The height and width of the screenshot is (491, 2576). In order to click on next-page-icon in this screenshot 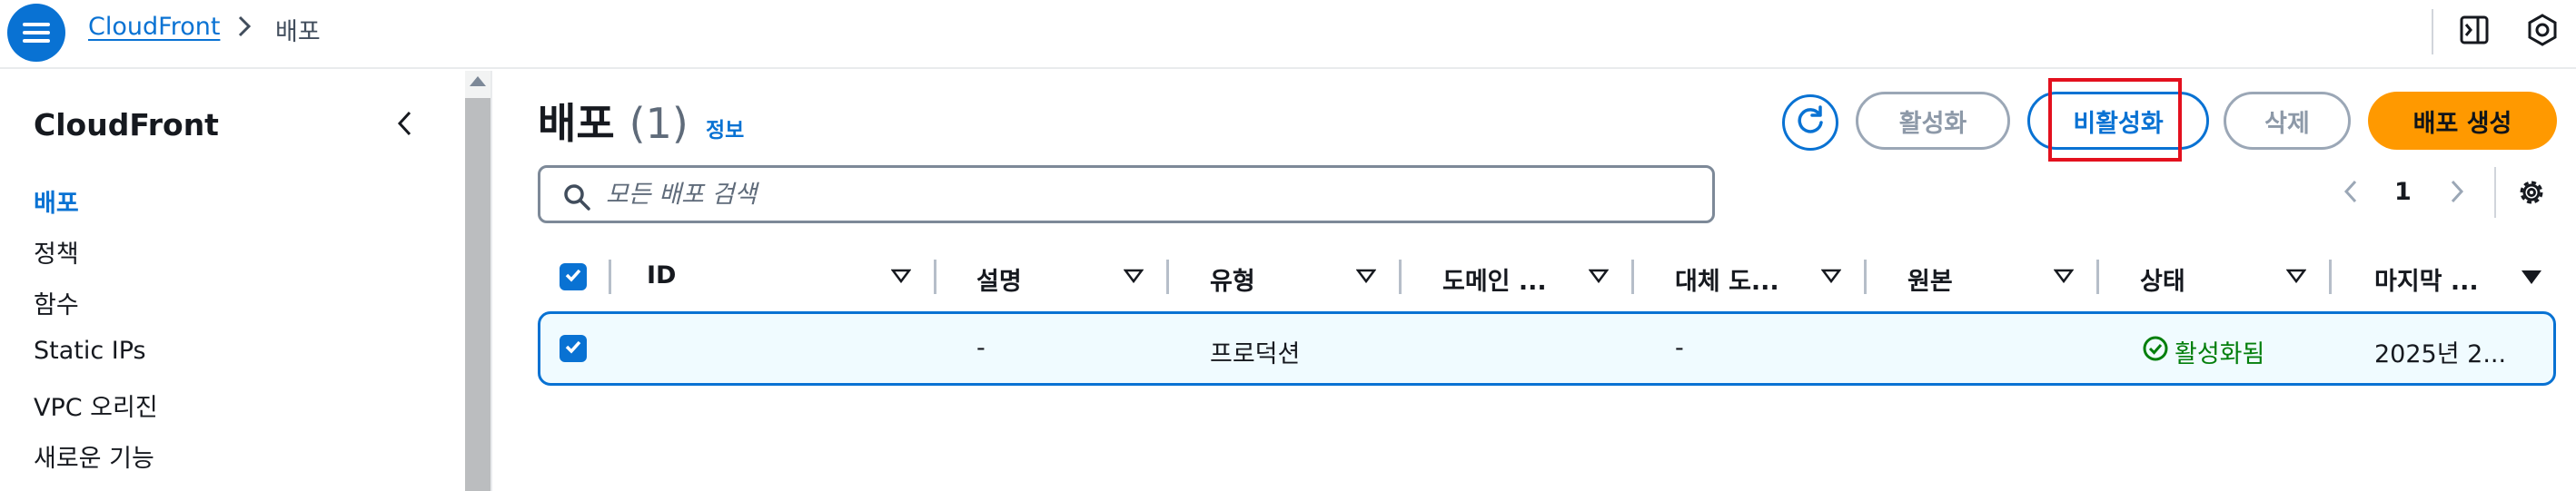, I will do `click(2457, 193)`.